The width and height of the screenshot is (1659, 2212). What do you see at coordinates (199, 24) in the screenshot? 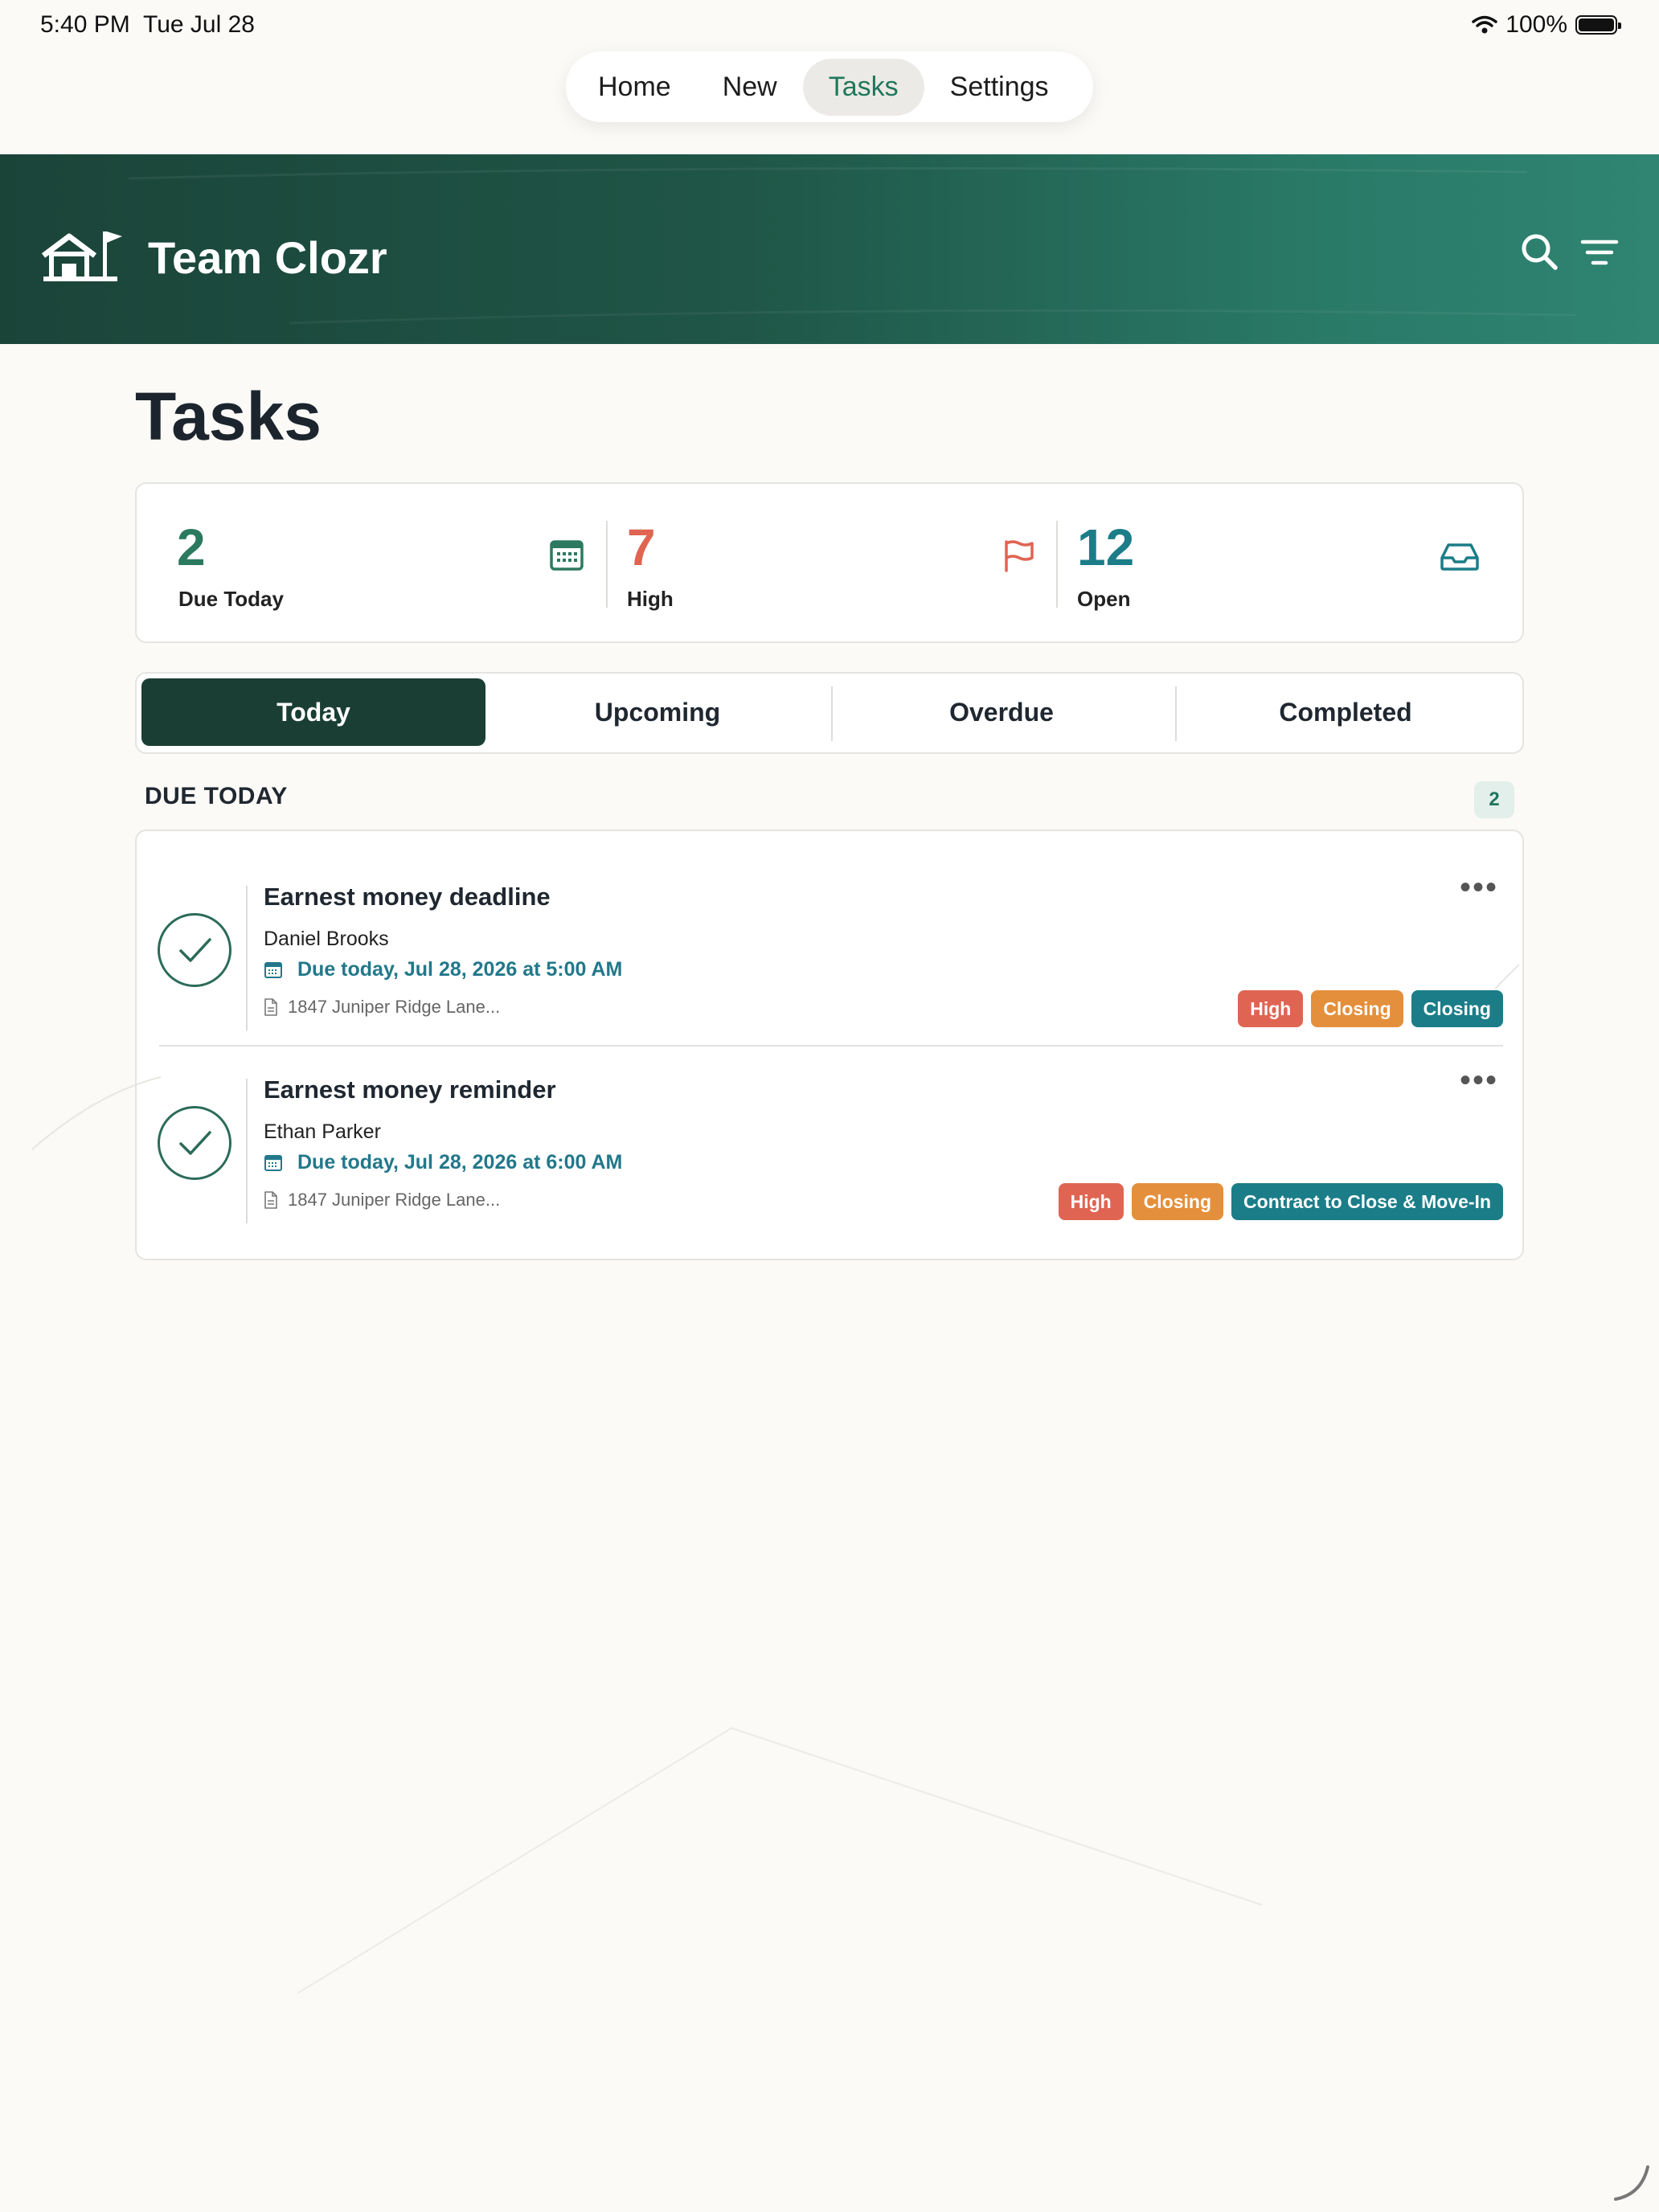
I see `status-date: Tue Jul 28` at bounding box center [199, 24].